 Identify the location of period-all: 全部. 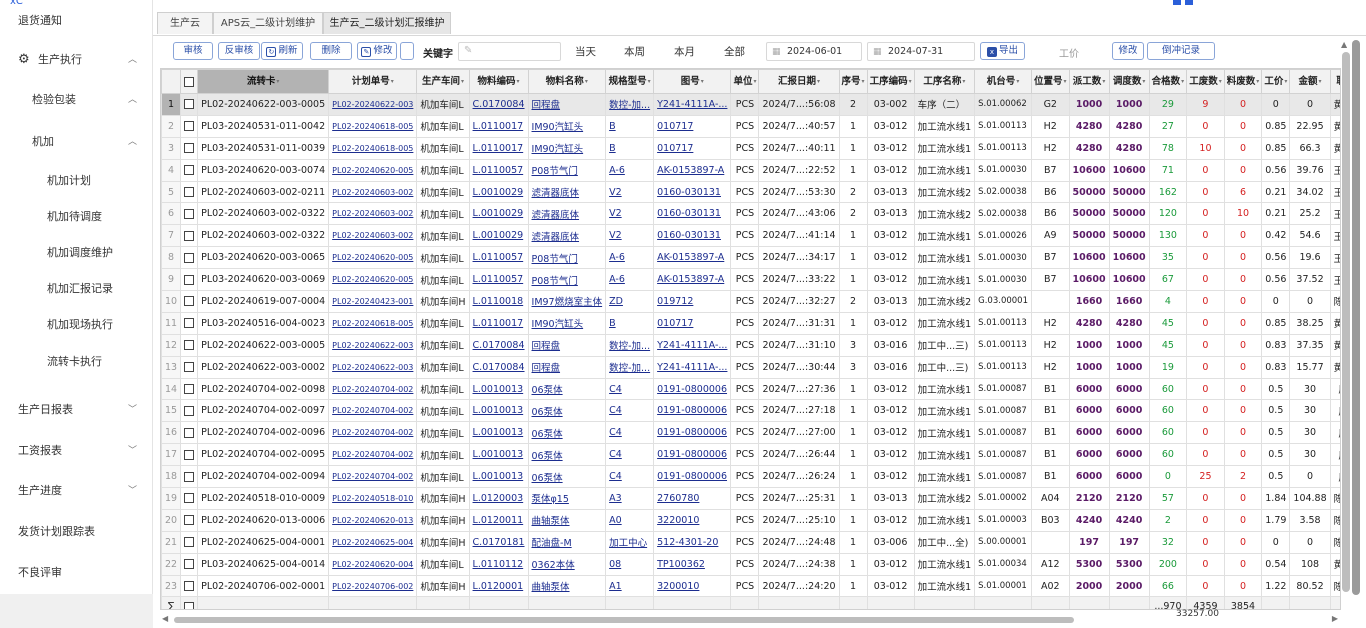
(734, 51).